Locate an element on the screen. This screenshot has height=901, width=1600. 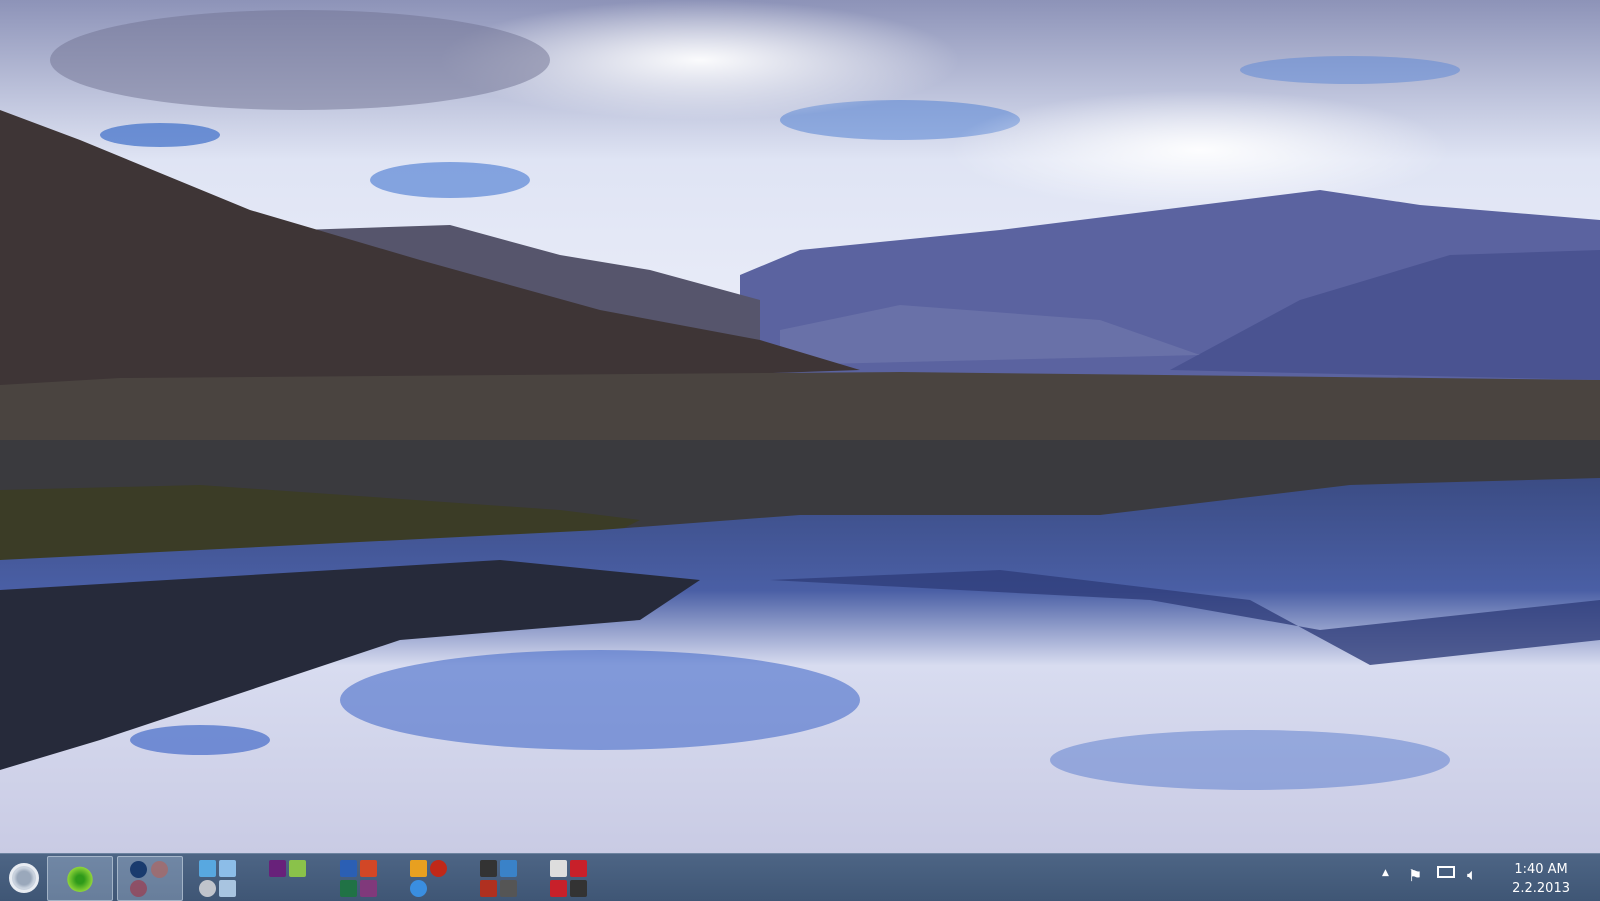
volume-mixer-icon is located at coordinates (207, 888).